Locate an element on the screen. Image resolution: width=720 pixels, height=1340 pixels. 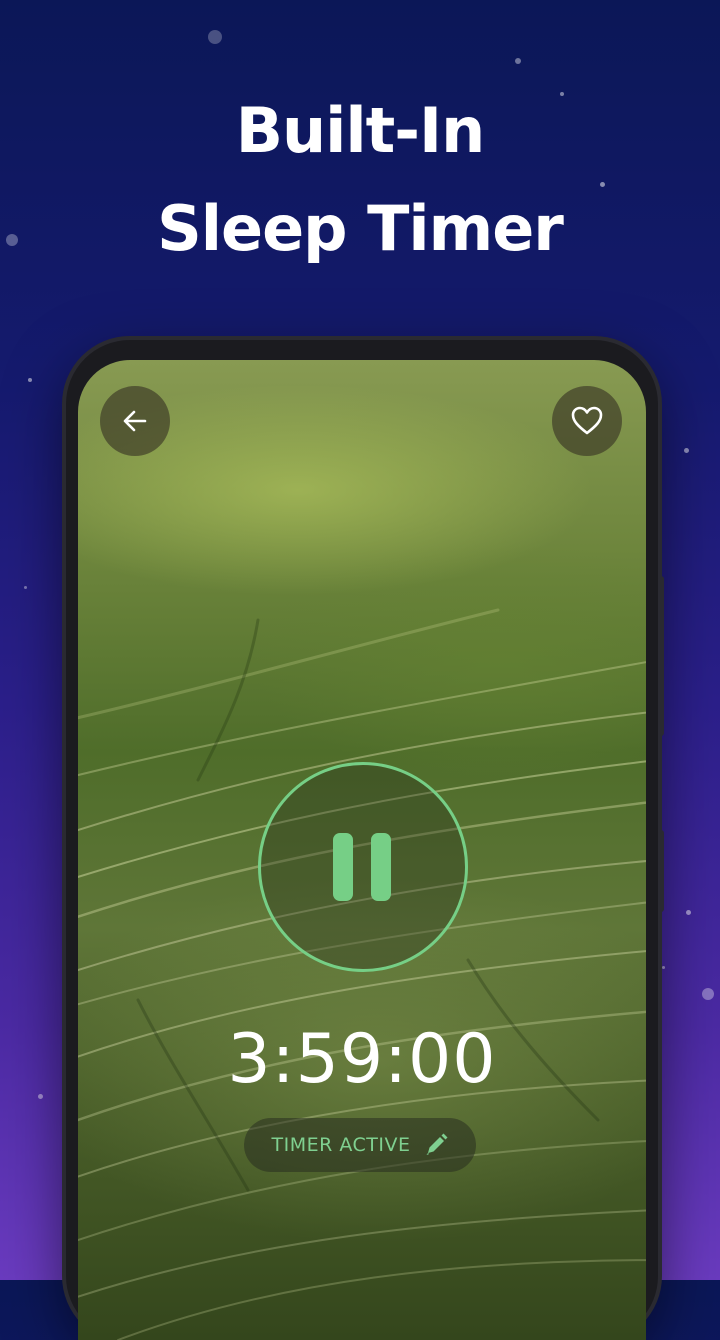
back-button is located at coordinates (135, 421).